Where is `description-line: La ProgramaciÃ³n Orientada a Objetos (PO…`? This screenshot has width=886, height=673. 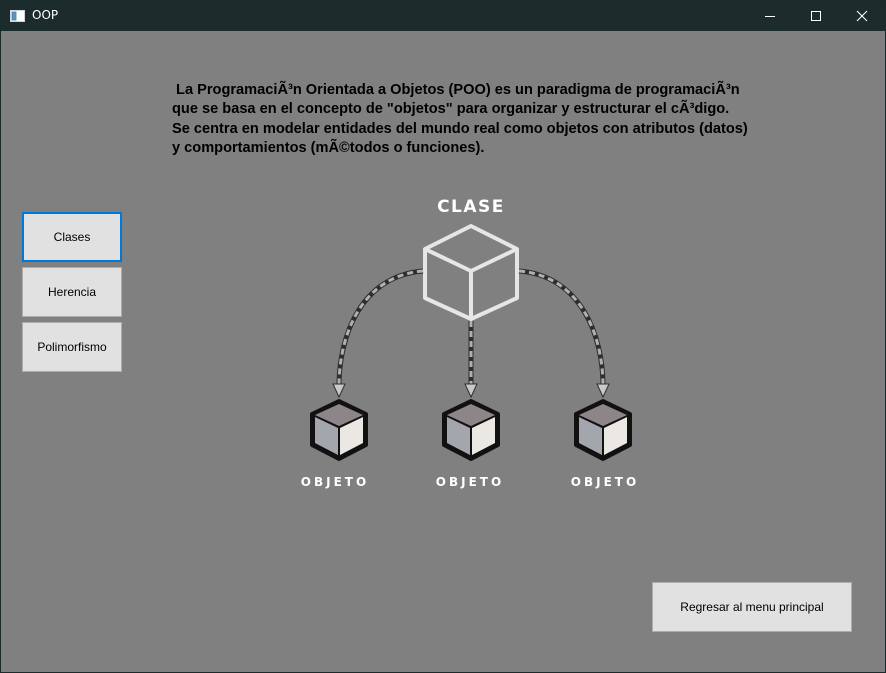 description-line: La ProgramaciÃ³n Orientada a Objetos (PO… is located at coordinates (456, 90).